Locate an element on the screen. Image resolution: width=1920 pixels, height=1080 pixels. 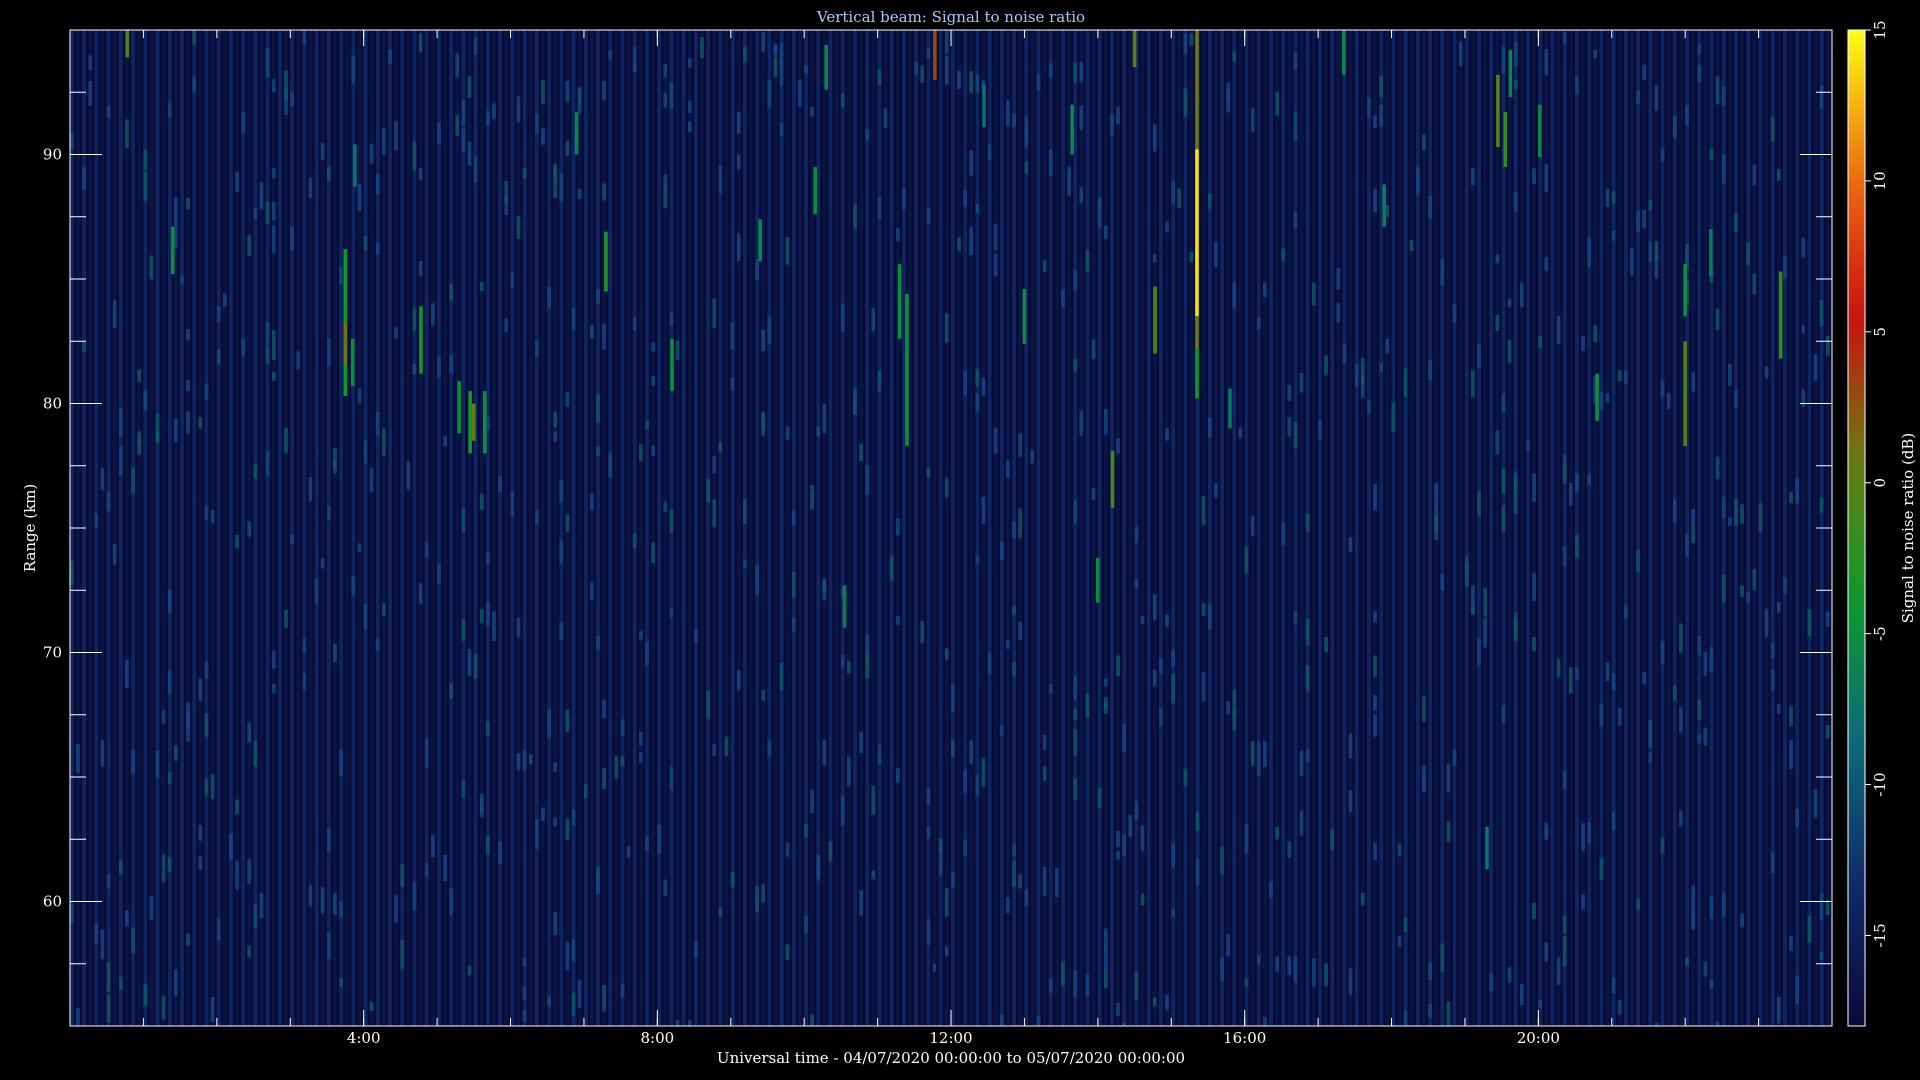
colorbar-tick-label: 15 is located at coordinates (1880, 29).